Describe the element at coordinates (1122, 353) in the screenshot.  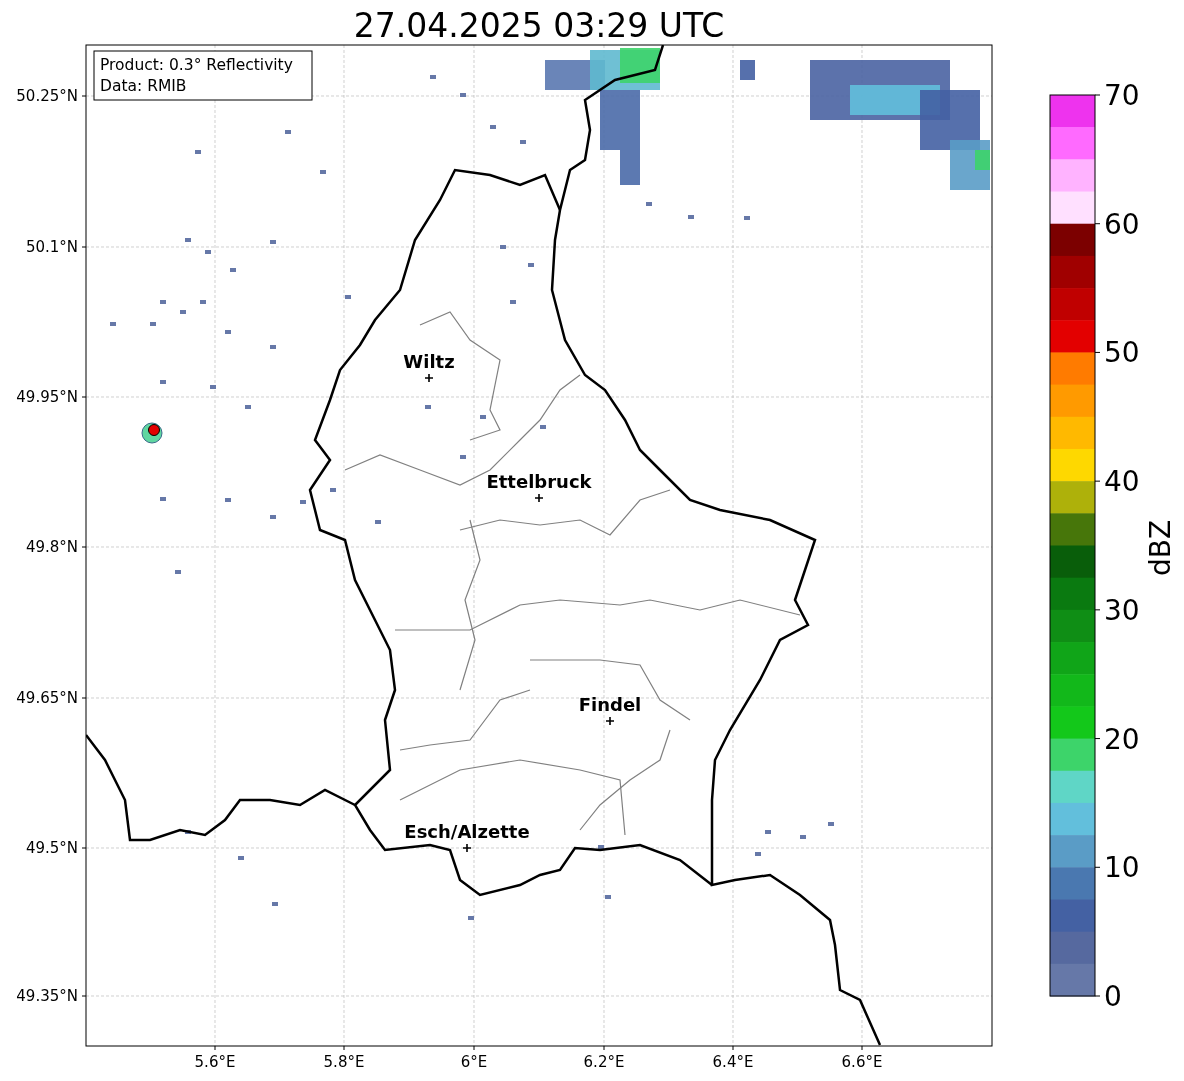
I see `colorbar-tick-label: 50` at that location.